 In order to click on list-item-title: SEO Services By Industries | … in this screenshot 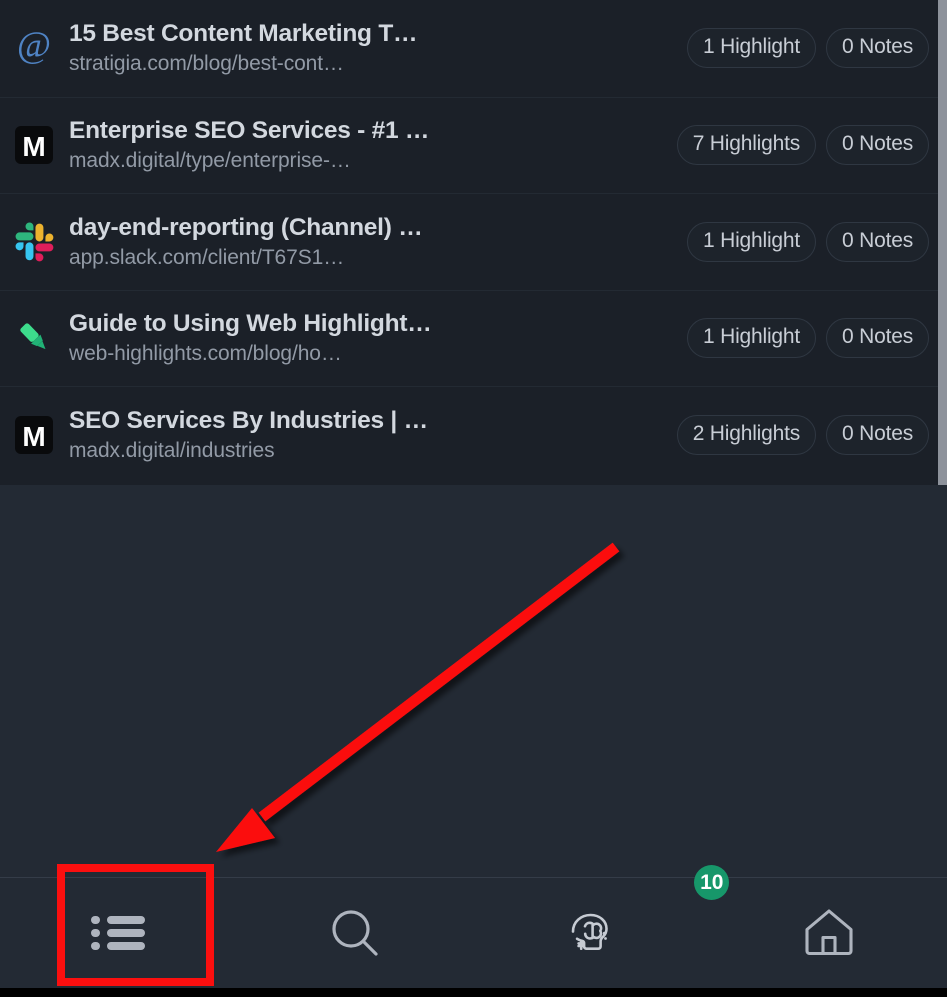, I will do `click(248, 420)`.